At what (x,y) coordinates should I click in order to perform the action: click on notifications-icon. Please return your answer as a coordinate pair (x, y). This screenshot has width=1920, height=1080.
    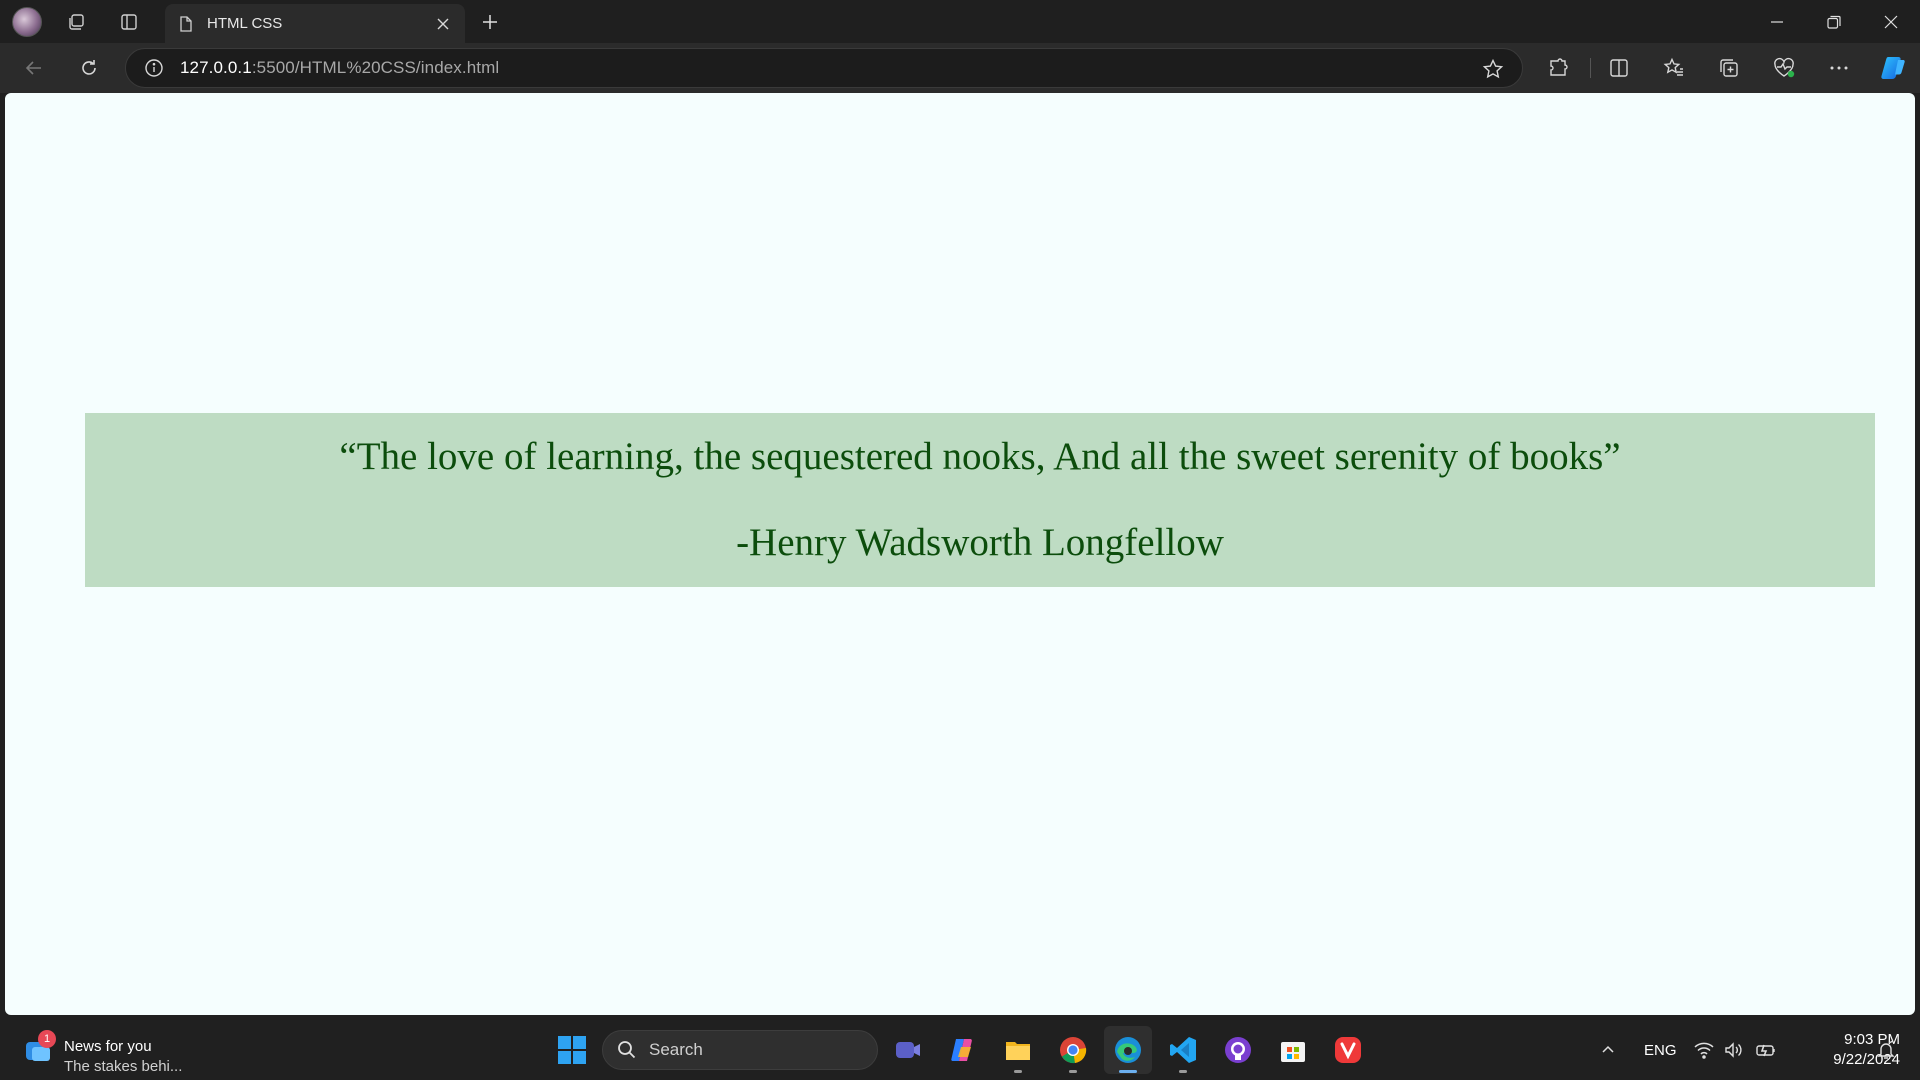
    Looking at the image, I should click on (1886, 1050).